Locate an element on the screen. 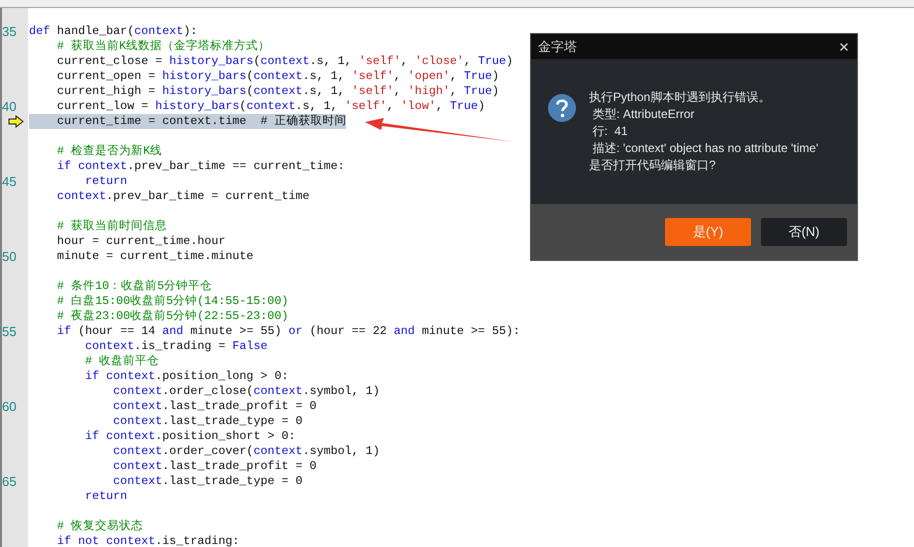 The image size is (914, 547). line-number: 45 is located at coordinates (9, 181).